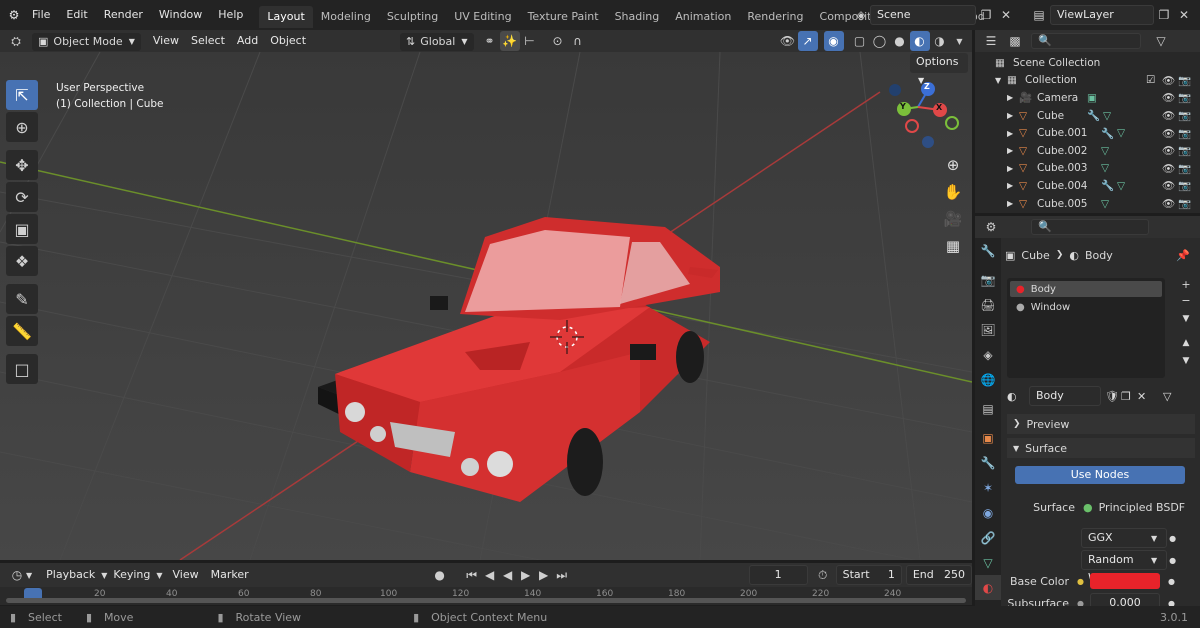 The width and height of the screenshot is (1200, 628). What do you see at coordinates (703, 17) in the screenshot?
I see `tab-animation: Animation` at bounding box center [703, 17].